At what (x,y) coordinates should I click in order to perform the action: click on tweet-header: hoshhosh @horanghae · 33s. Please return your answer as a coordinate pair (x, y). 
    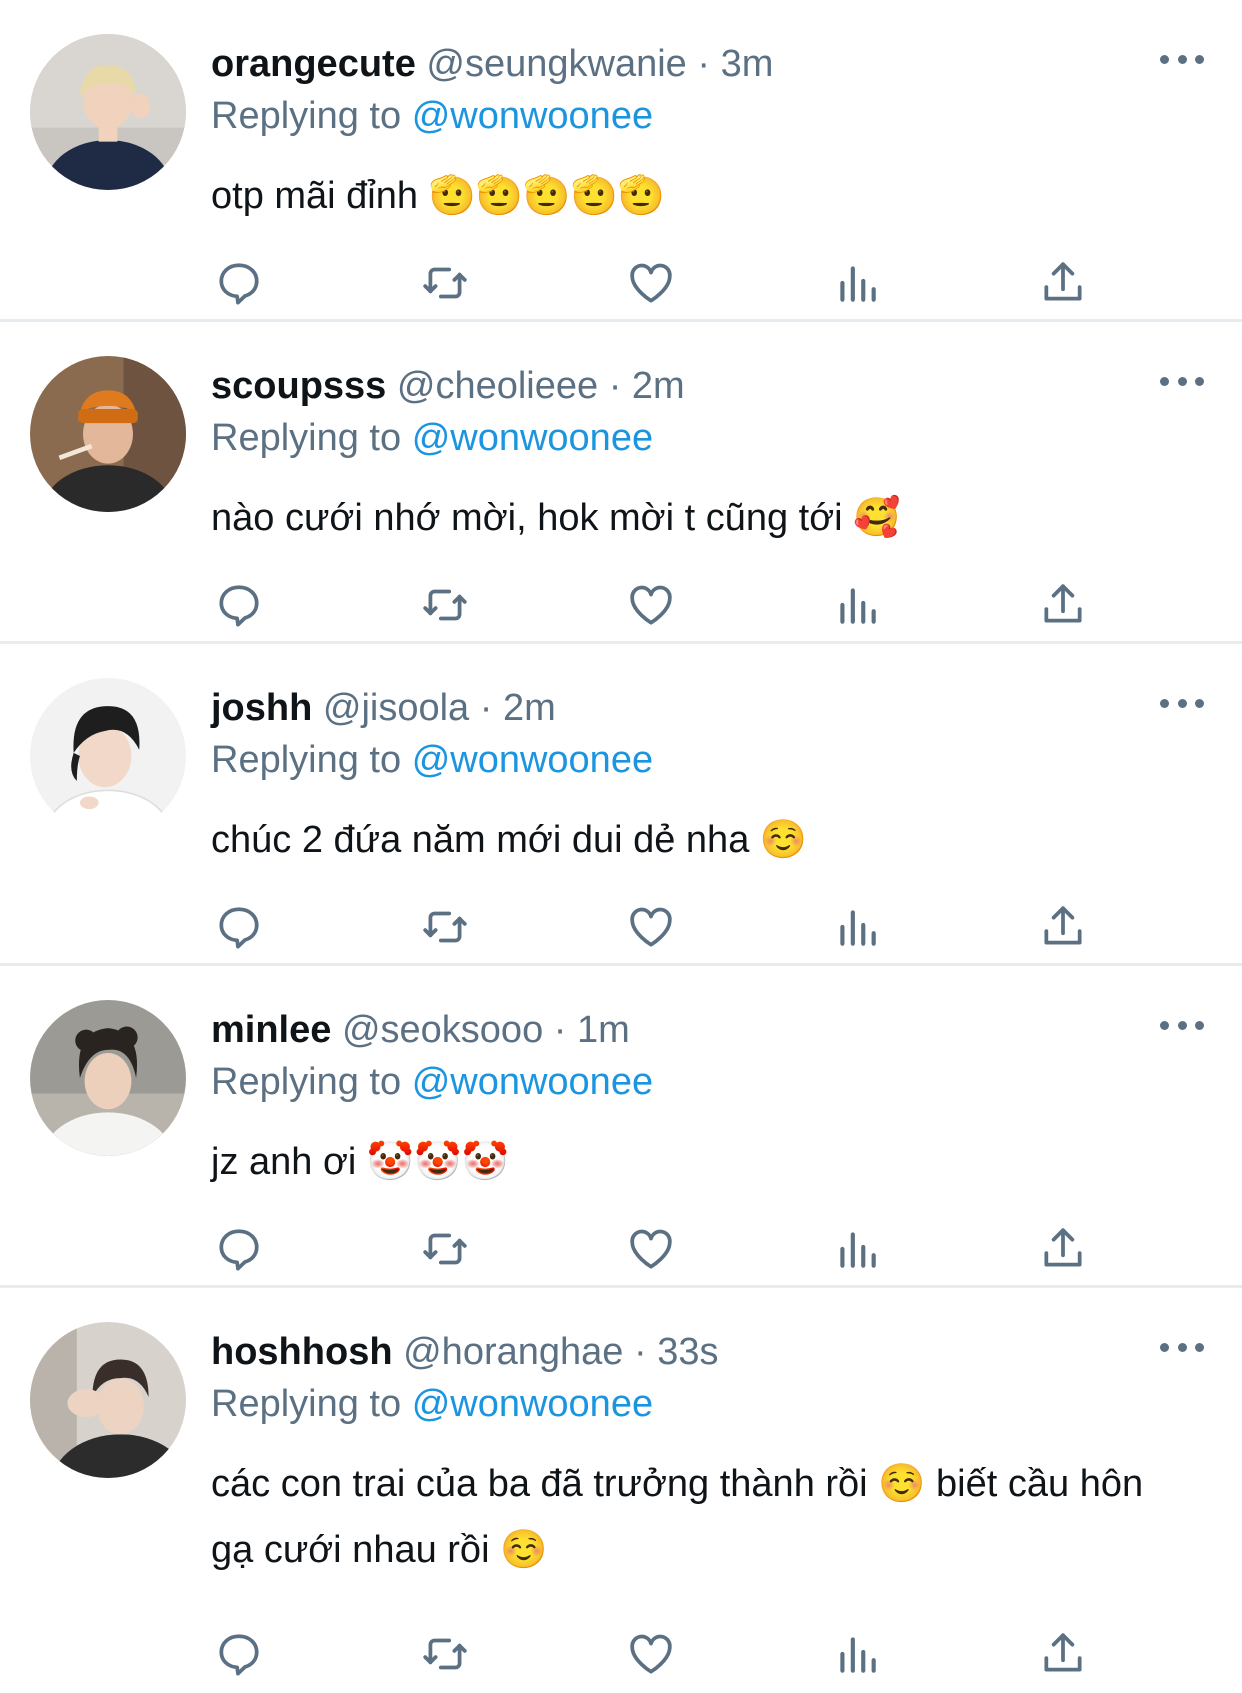
    Looking at the image, I should click on (464, 1352).